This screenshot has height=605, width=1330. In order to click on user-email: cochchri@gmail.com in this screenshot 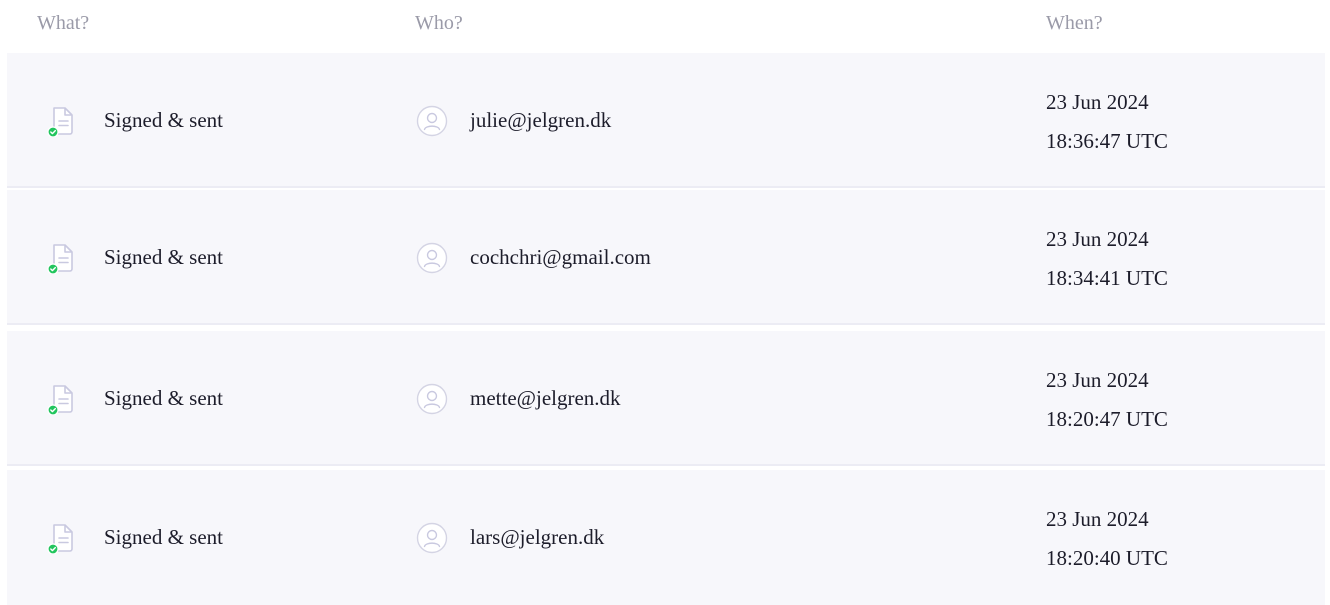, I will do `click(560, 257)`.